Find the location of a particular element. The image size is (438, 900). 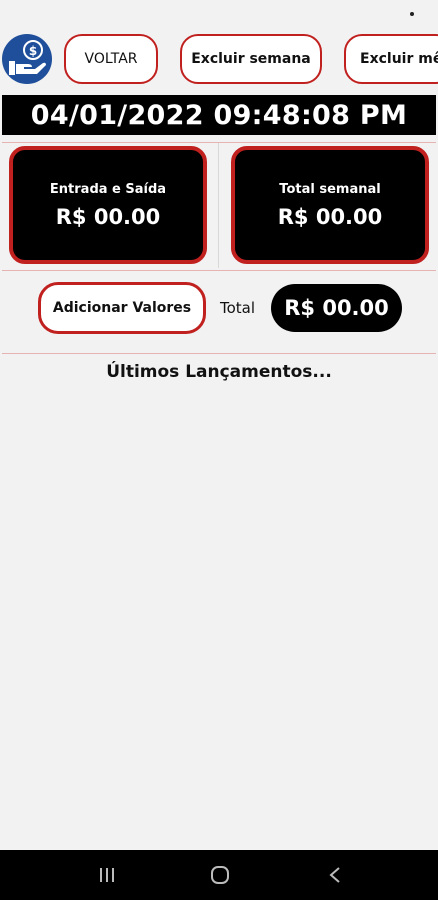

add-values-label: Adicionar Valores is located at coordinates (122, 308).